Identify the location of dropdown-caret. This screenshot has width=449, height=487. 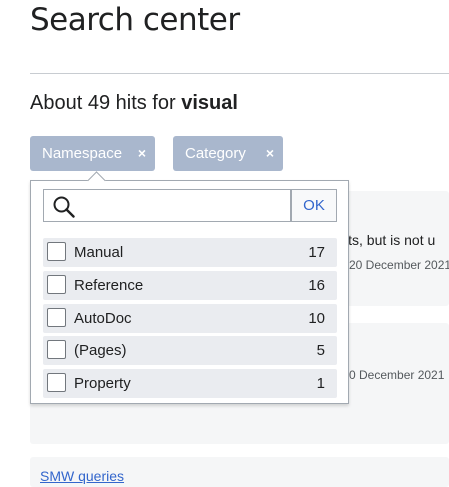
(96, 180).